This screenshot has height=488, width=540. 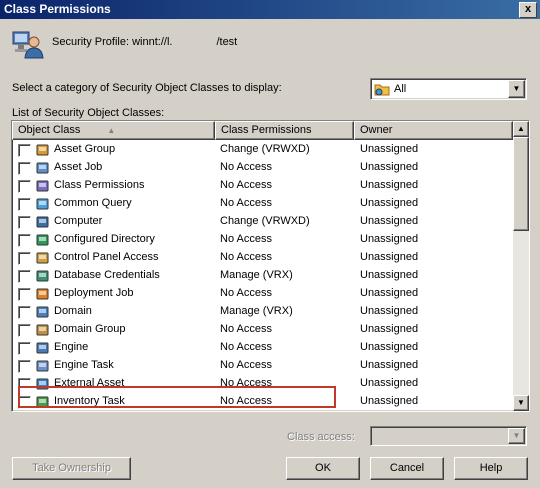 I want to click on column-header-object-class: Object Class ▲, so click(x=113, y=130).